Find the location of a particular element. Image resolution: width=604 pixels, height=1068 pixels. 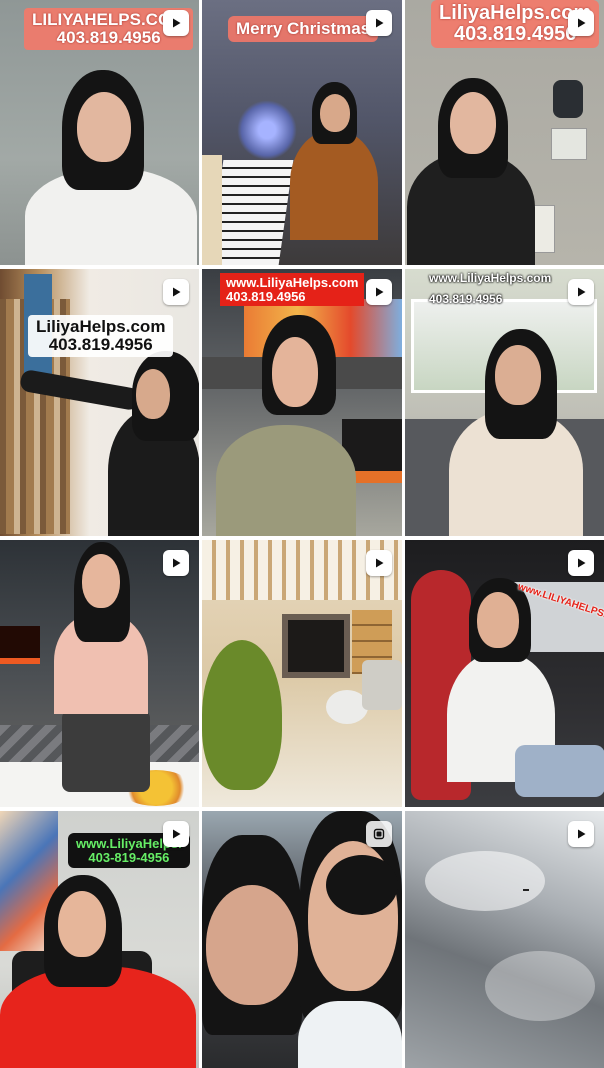

overlay-caption: Merry Christmas is located at coordinates (303, 29).